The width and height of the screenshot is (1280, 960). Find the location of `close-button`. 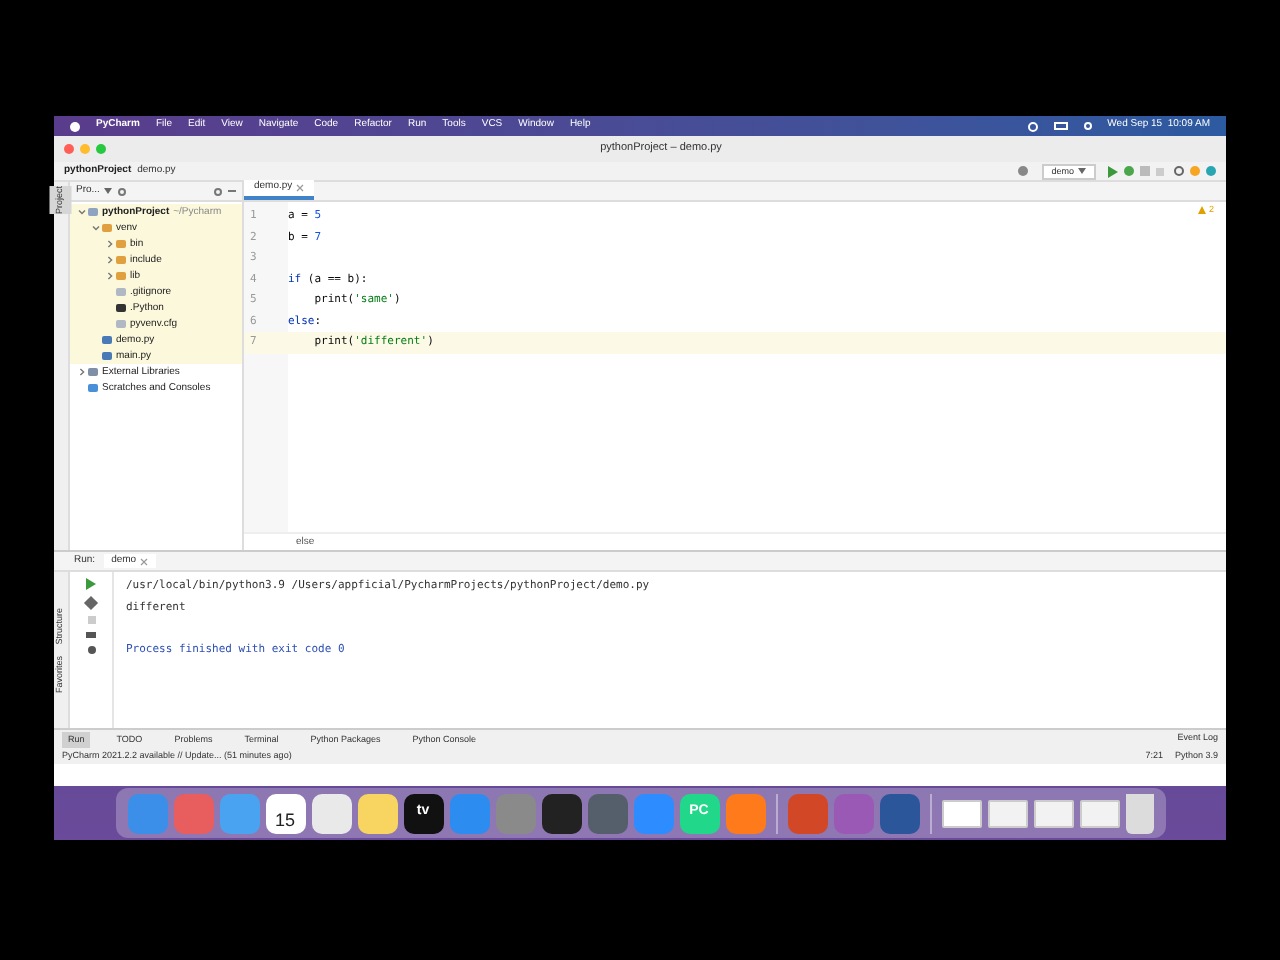

close-button is located at coordinates (69, 149).